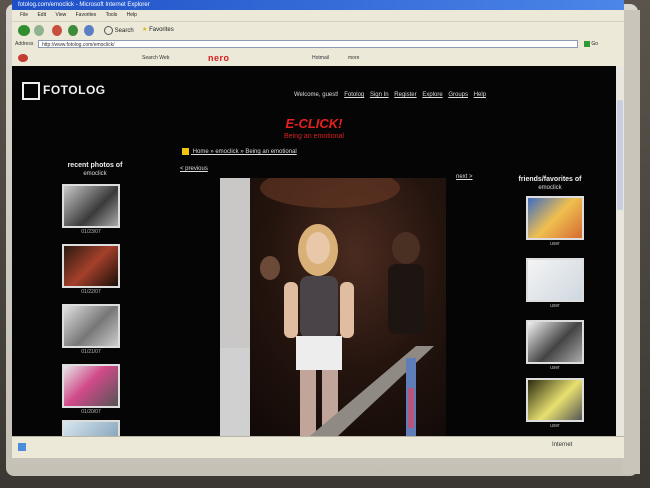  I want to click on nav-link-help: Help, so click(480, 95).